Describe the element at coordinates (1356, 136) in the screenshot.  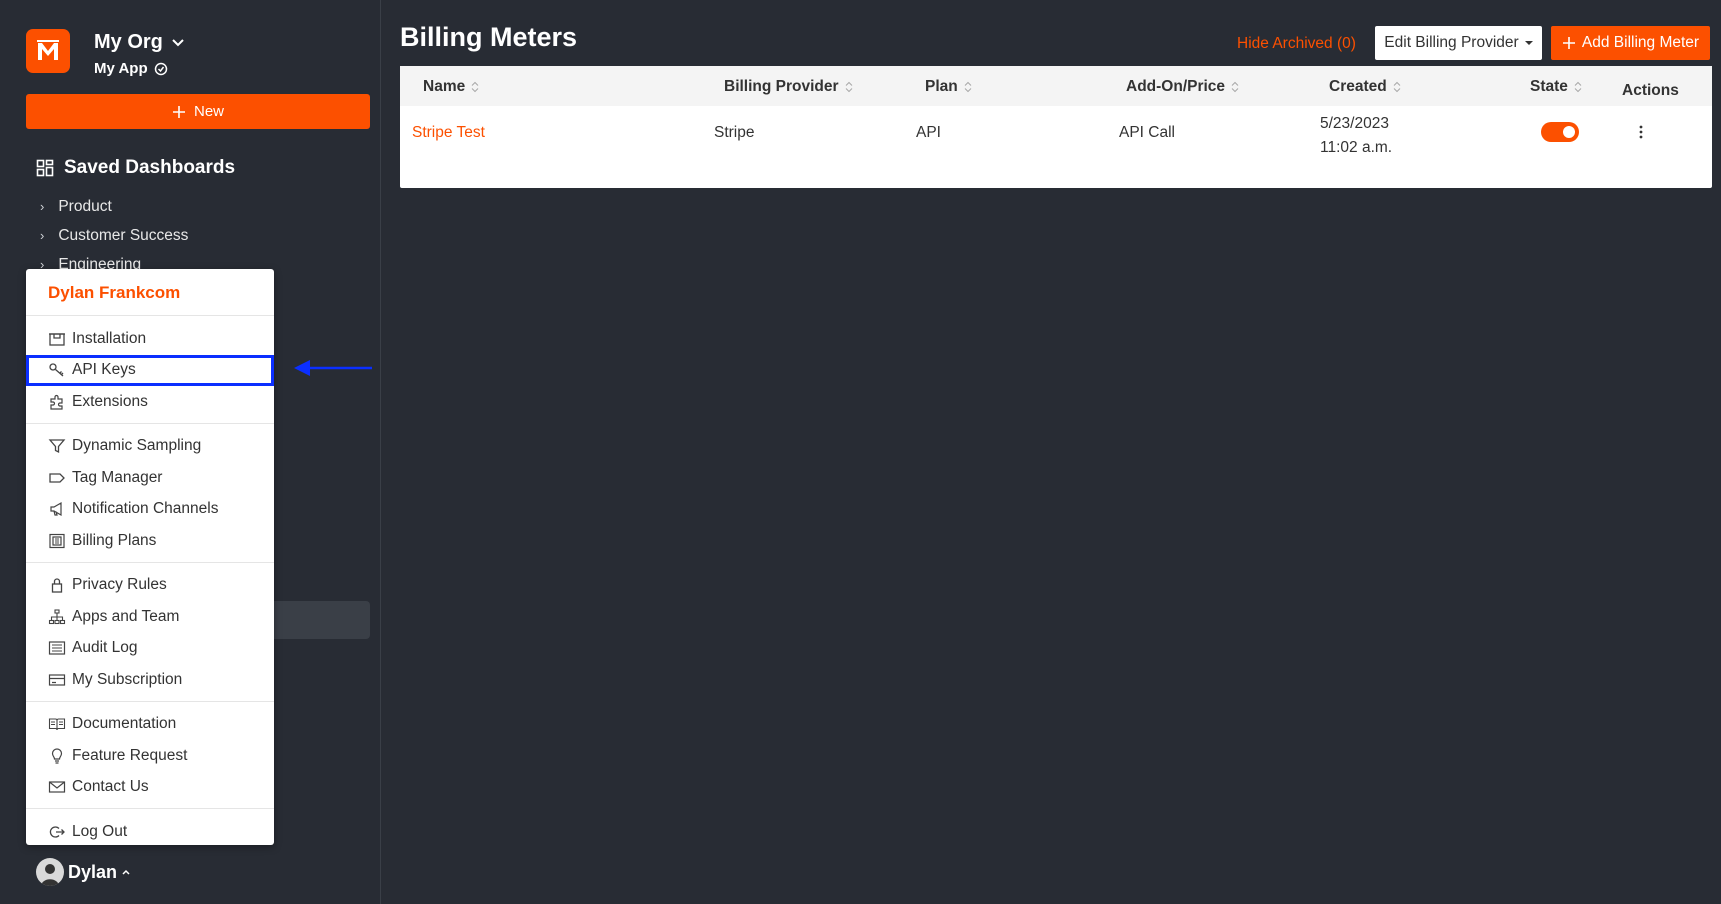
I see `meter-created: 5/23/2023 11:02 a.m.` at that location.